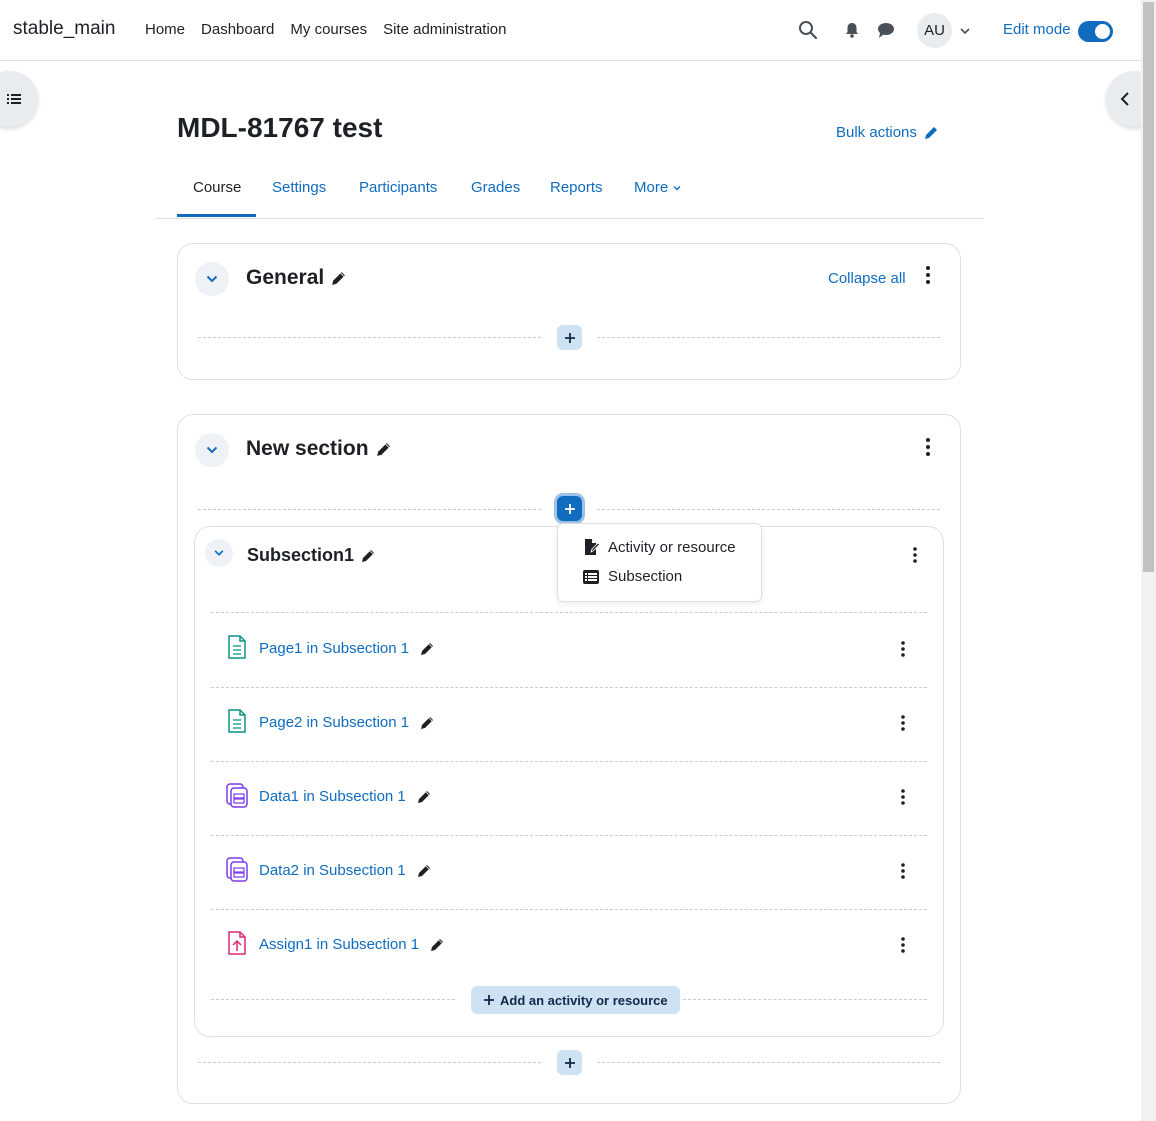 The image size is (1156, 1121). I want to click on list-icon, so click(14, 99).